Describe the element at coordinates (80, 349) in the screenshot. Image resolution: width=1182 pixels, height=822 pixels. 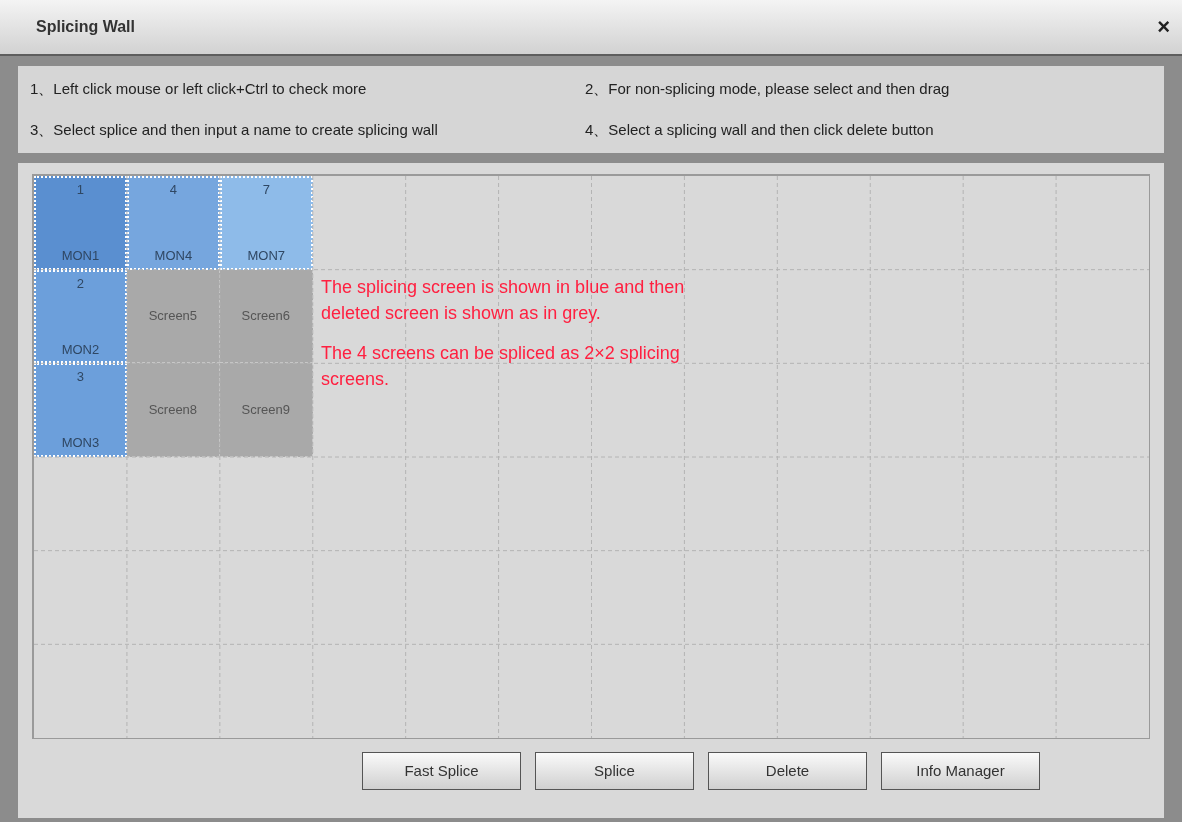
I see `monitor-name: MON2` at that location.